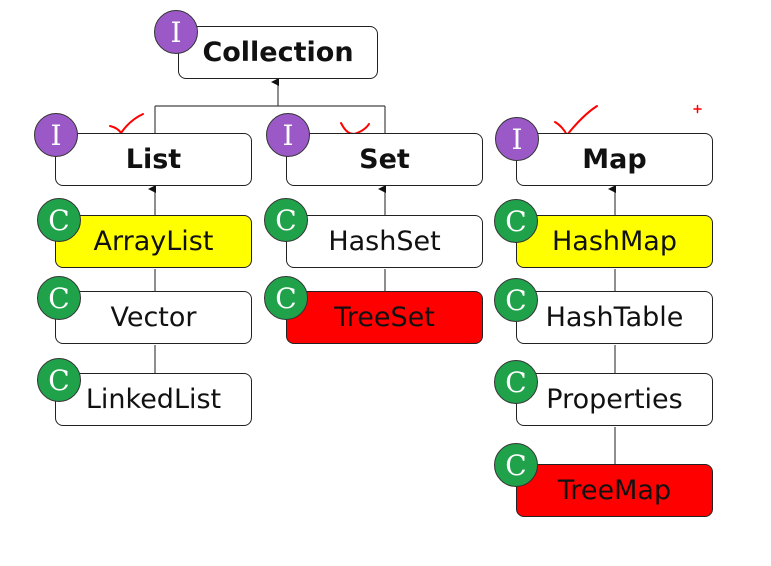  What do you see at coordinates (126, 124) in the screenshot?
I see `check-mark-list` at bounding box center [126, 124].